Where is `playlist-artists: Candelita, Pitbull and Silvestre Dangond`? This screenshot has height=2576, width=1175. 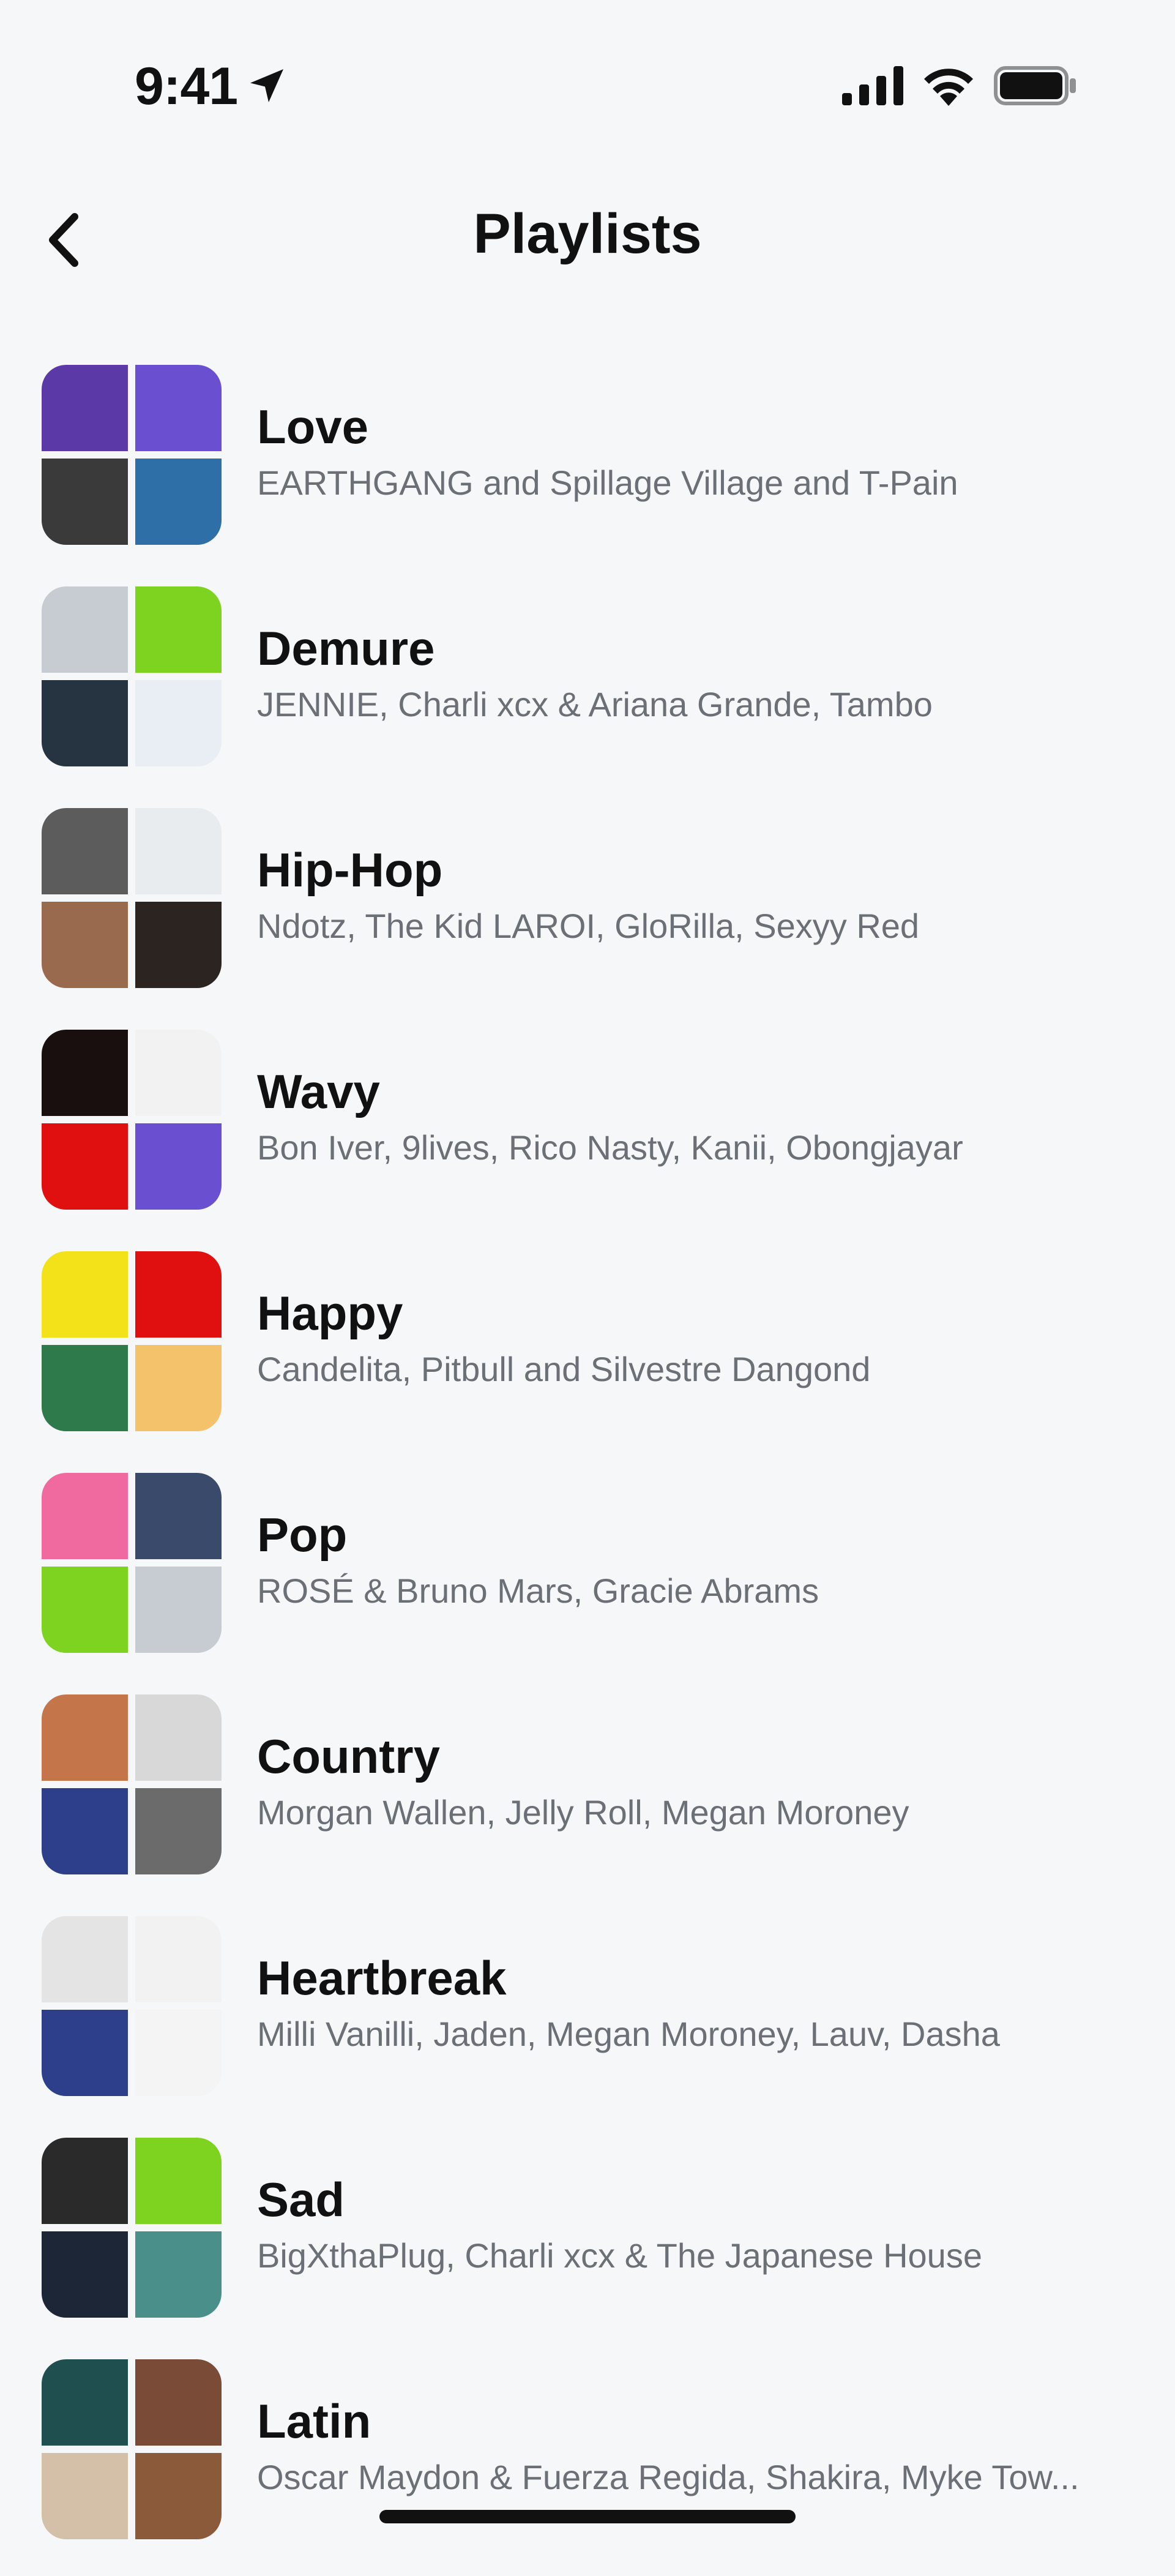 playlist-artists: Candelita, Pitbull and Silvestre Dangond is located at coordinates (564, 1369).